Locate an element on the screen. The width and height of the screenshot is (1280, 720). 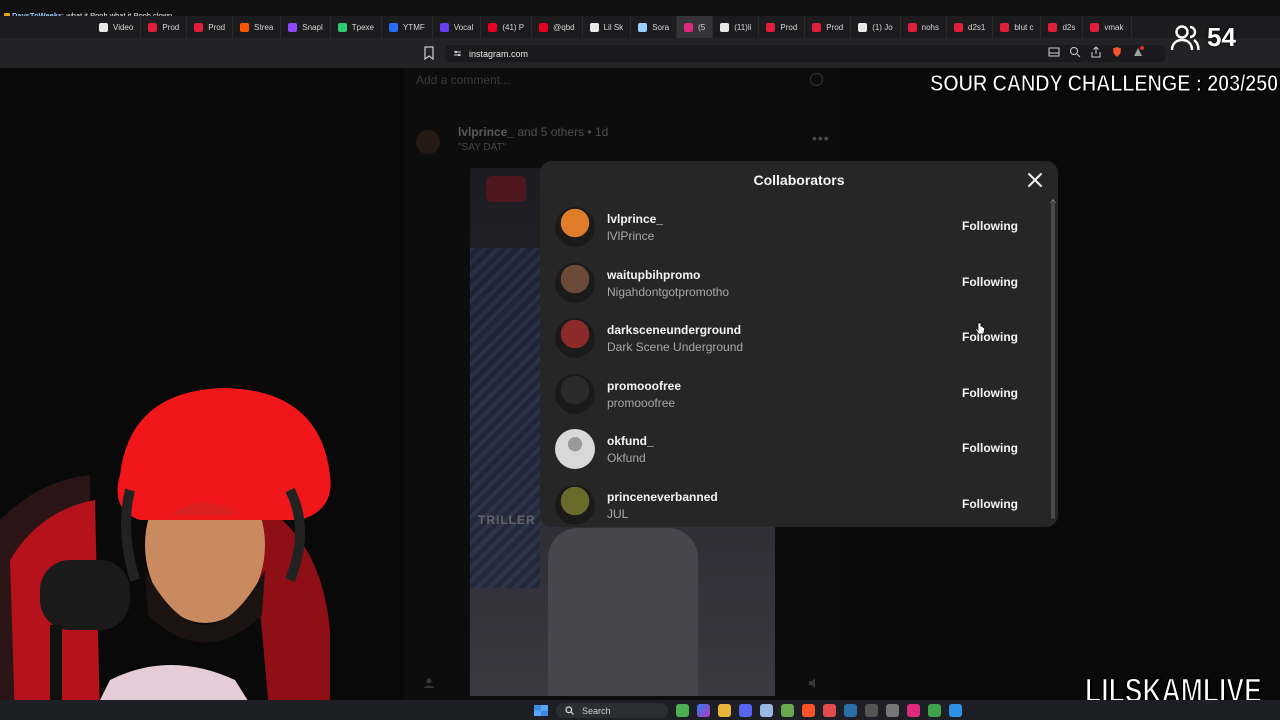
collaborator-username: okfund_ is located at coordinates (630, 441).